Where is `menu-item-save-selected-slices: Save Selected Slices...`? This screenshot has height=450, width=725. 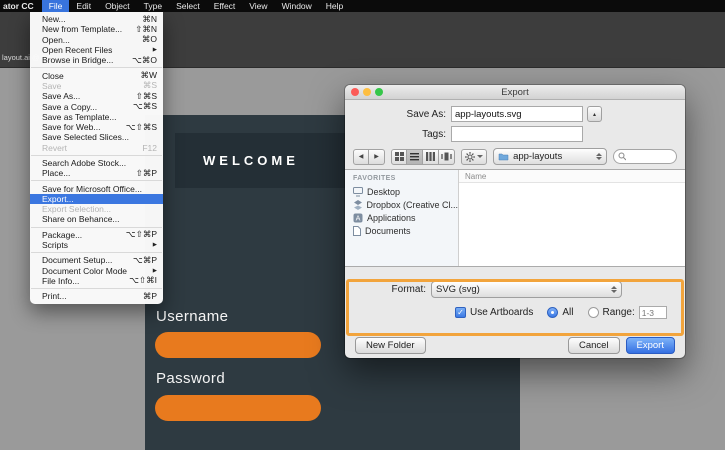 menu-item-save-selected-slices: Save Selected Slices... is located at coordinates (96, 137).